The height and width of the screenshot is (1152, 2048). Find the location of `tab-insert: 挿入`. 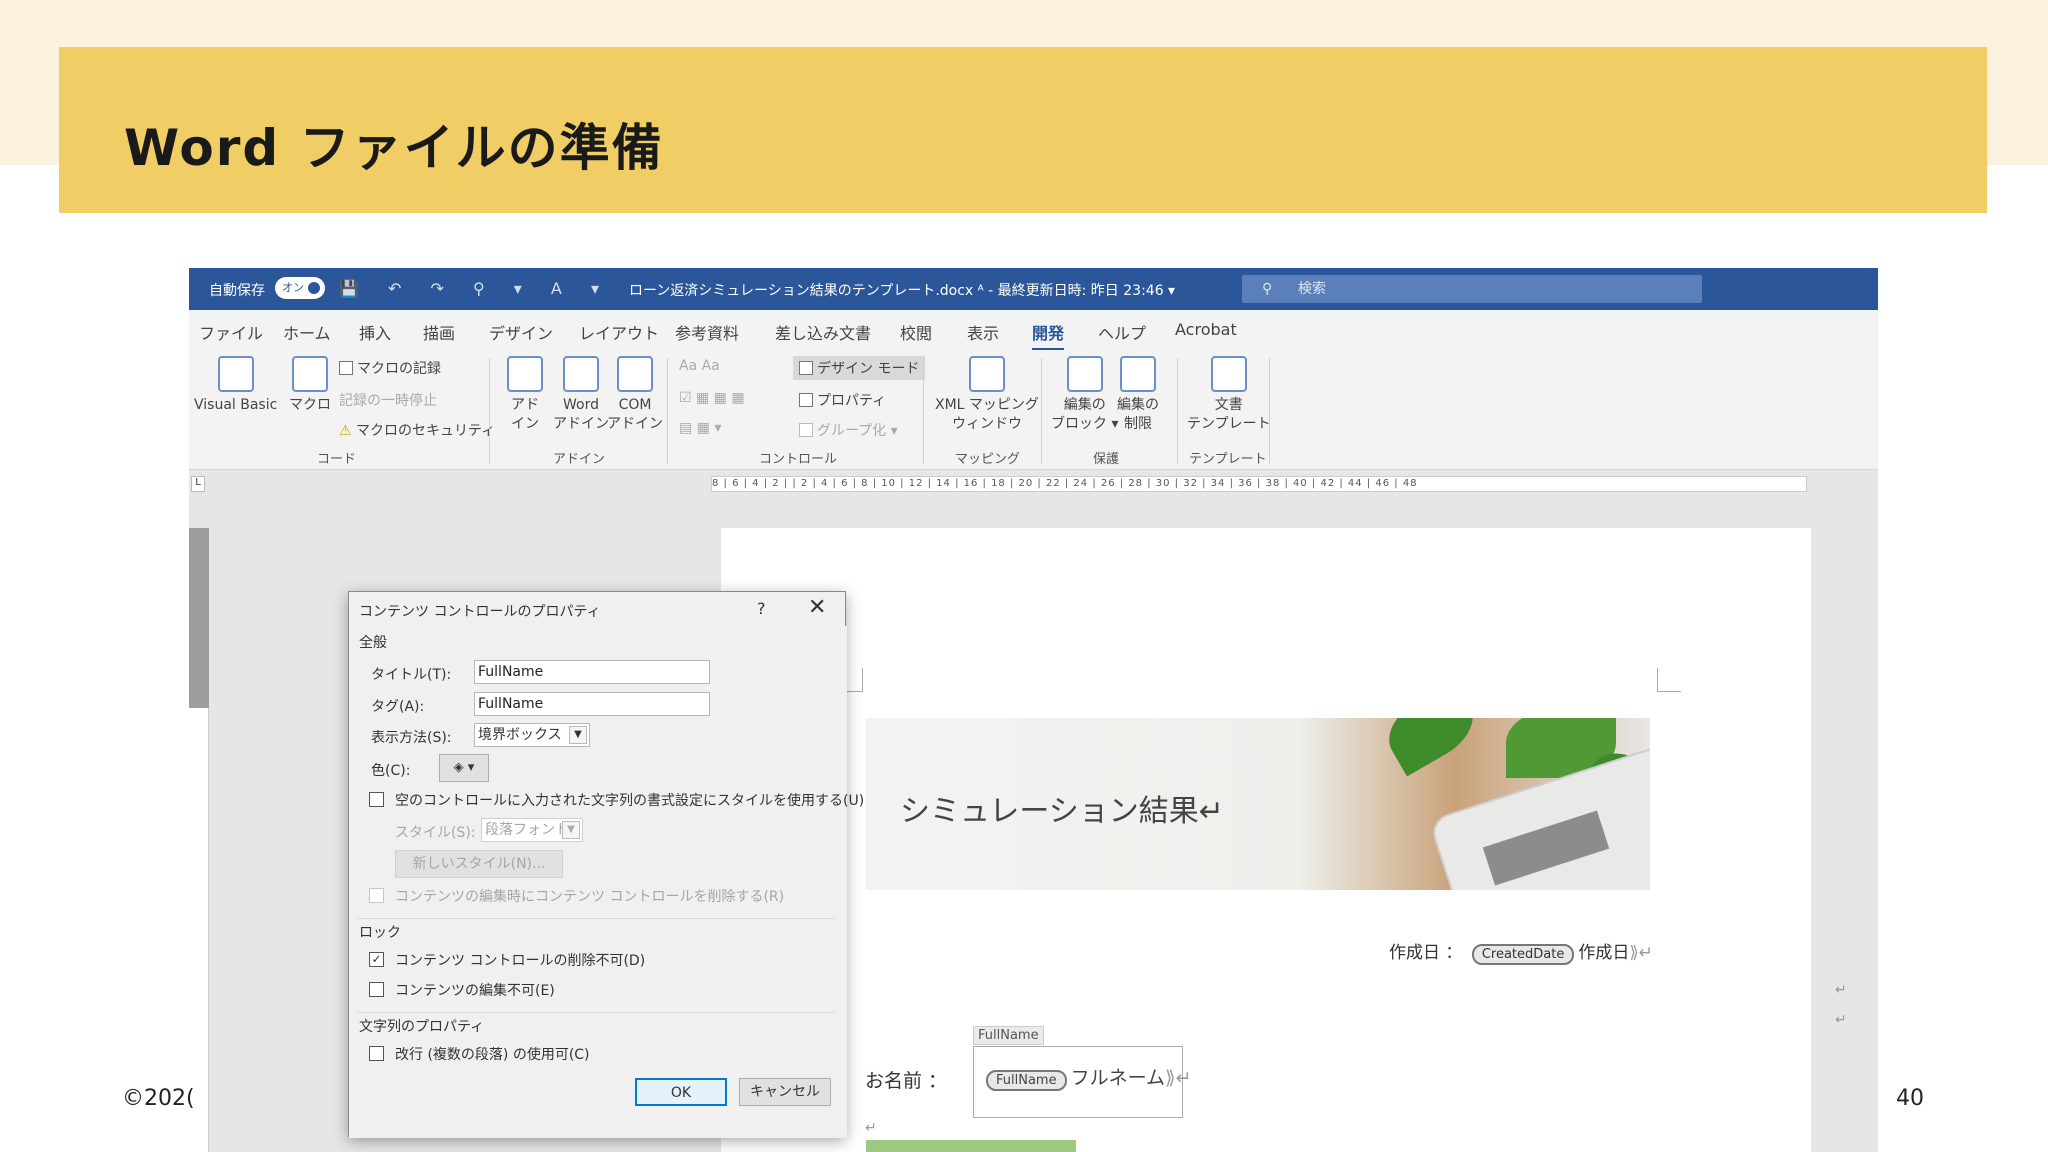

tab-insert: 挿入 is located at coordinates (375, 332).